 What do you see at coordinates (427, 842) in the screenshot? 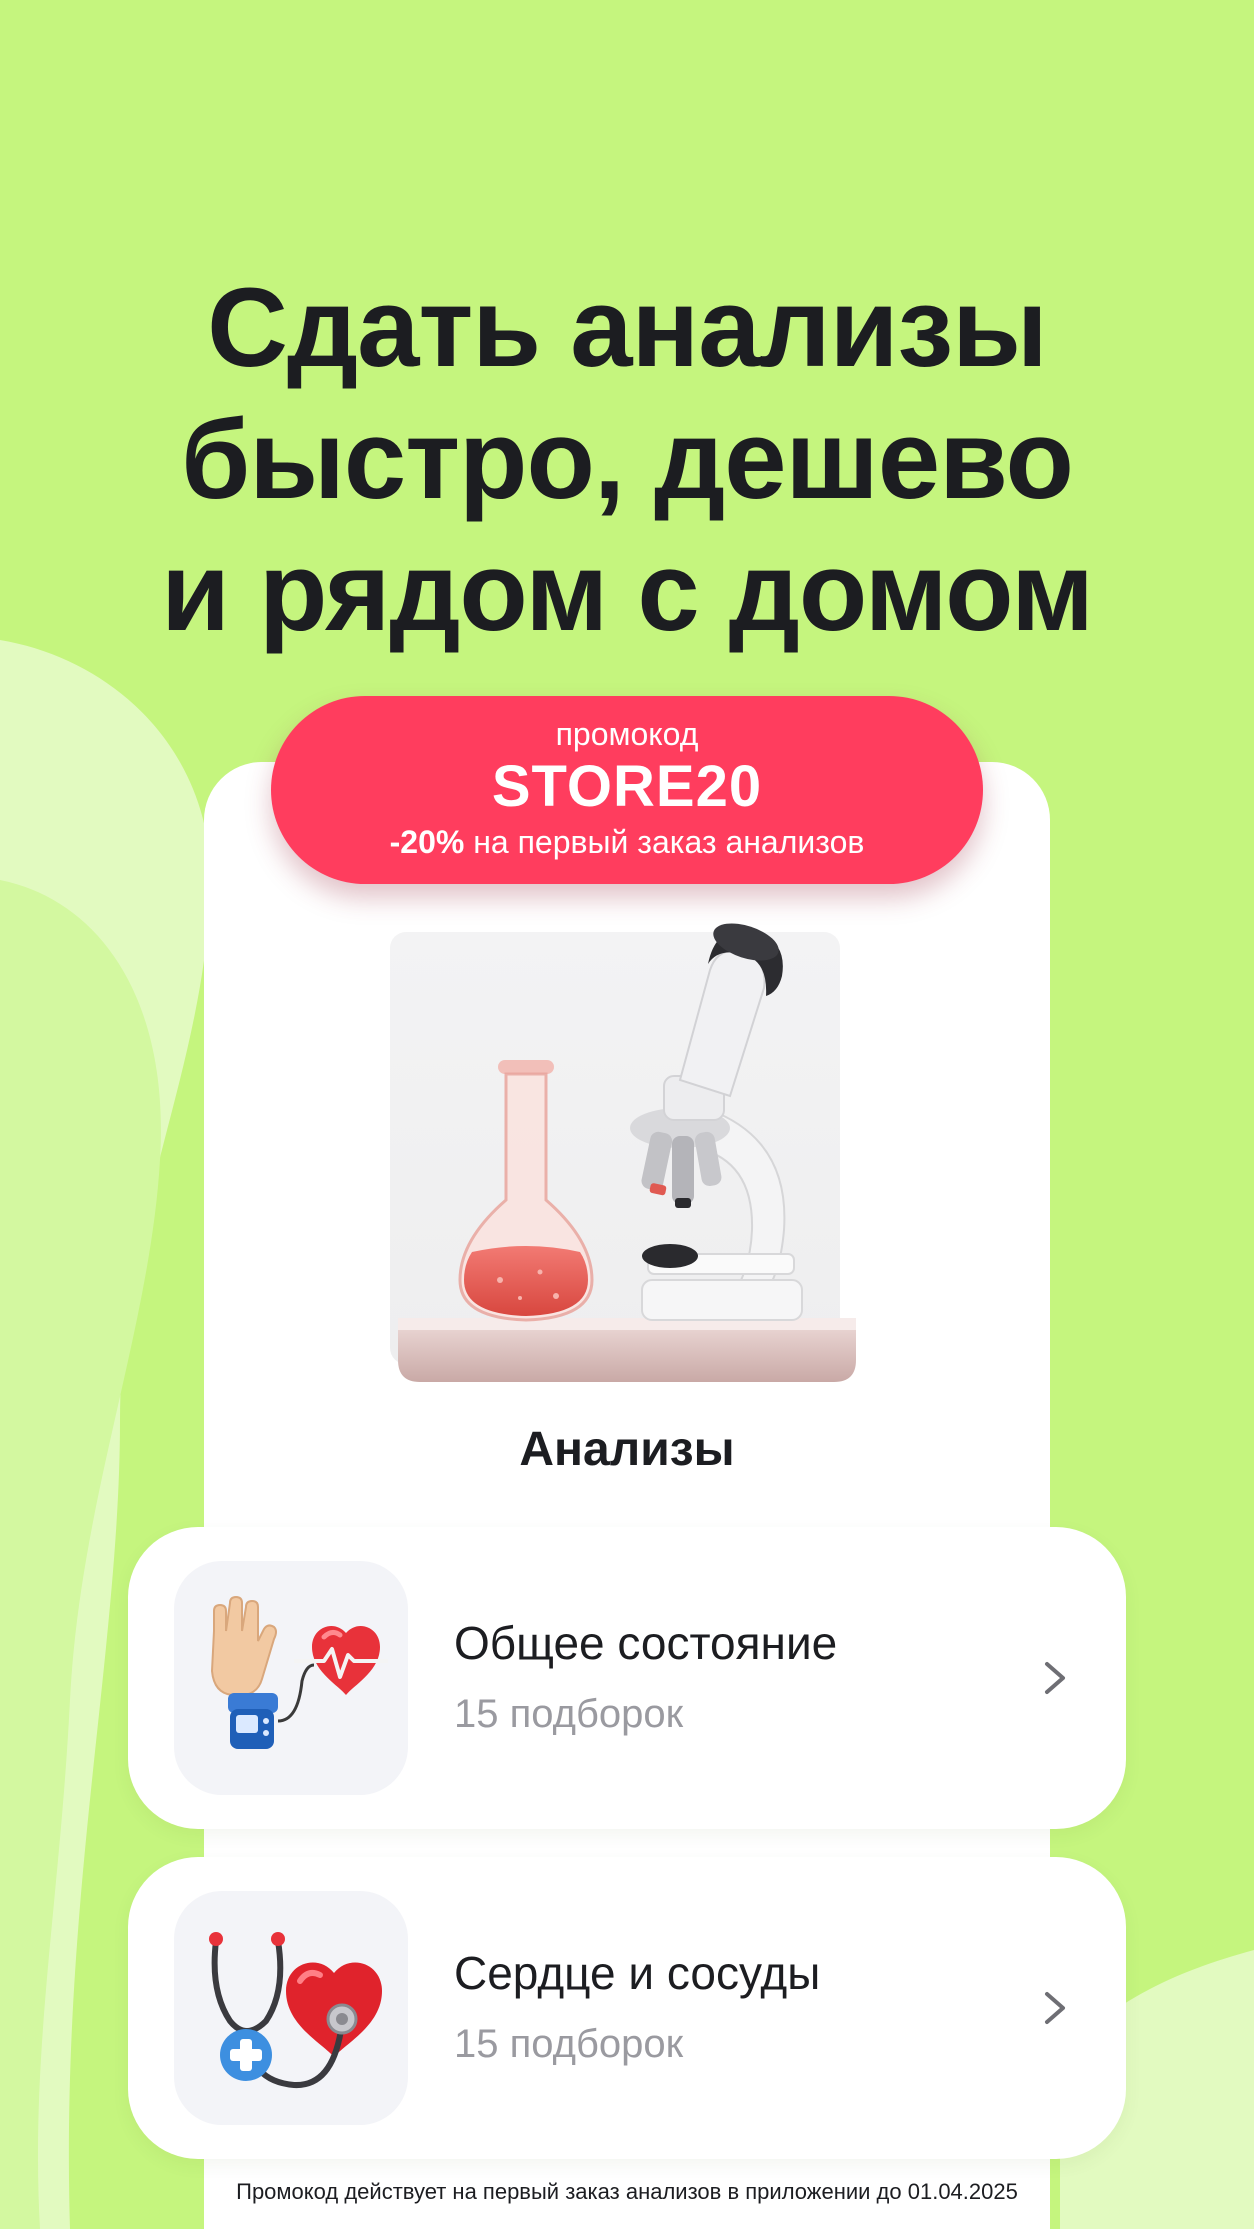
I see `promo-discount: -20%` at bounding box center [427, 842].